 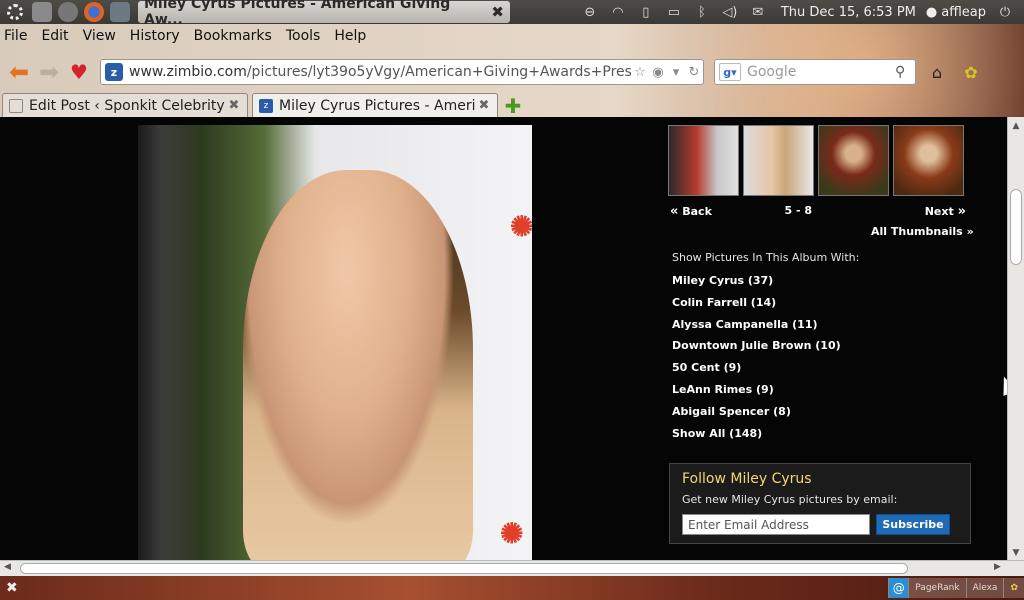 What do you see at coordinates (19, 72) in the screenshot?
I see `back-arrow-icon: ⬅` at bounding box center [19, 72].